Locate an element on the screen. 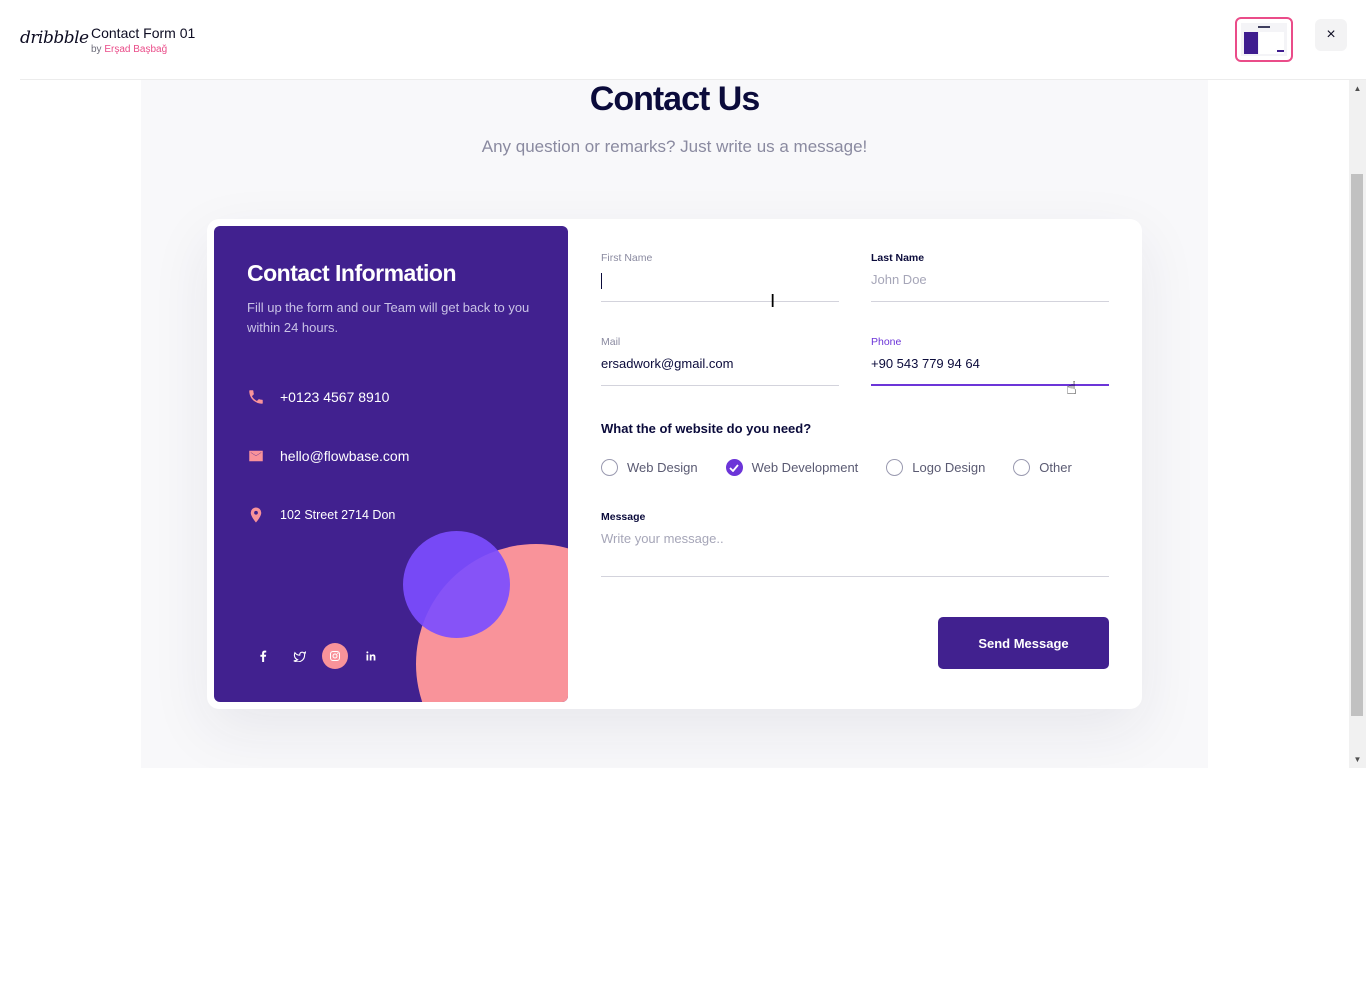 This screenshot has height=984, width=1366. mail-field: Mail ersadwork@gmail.com is located at coordinates (720, 361).